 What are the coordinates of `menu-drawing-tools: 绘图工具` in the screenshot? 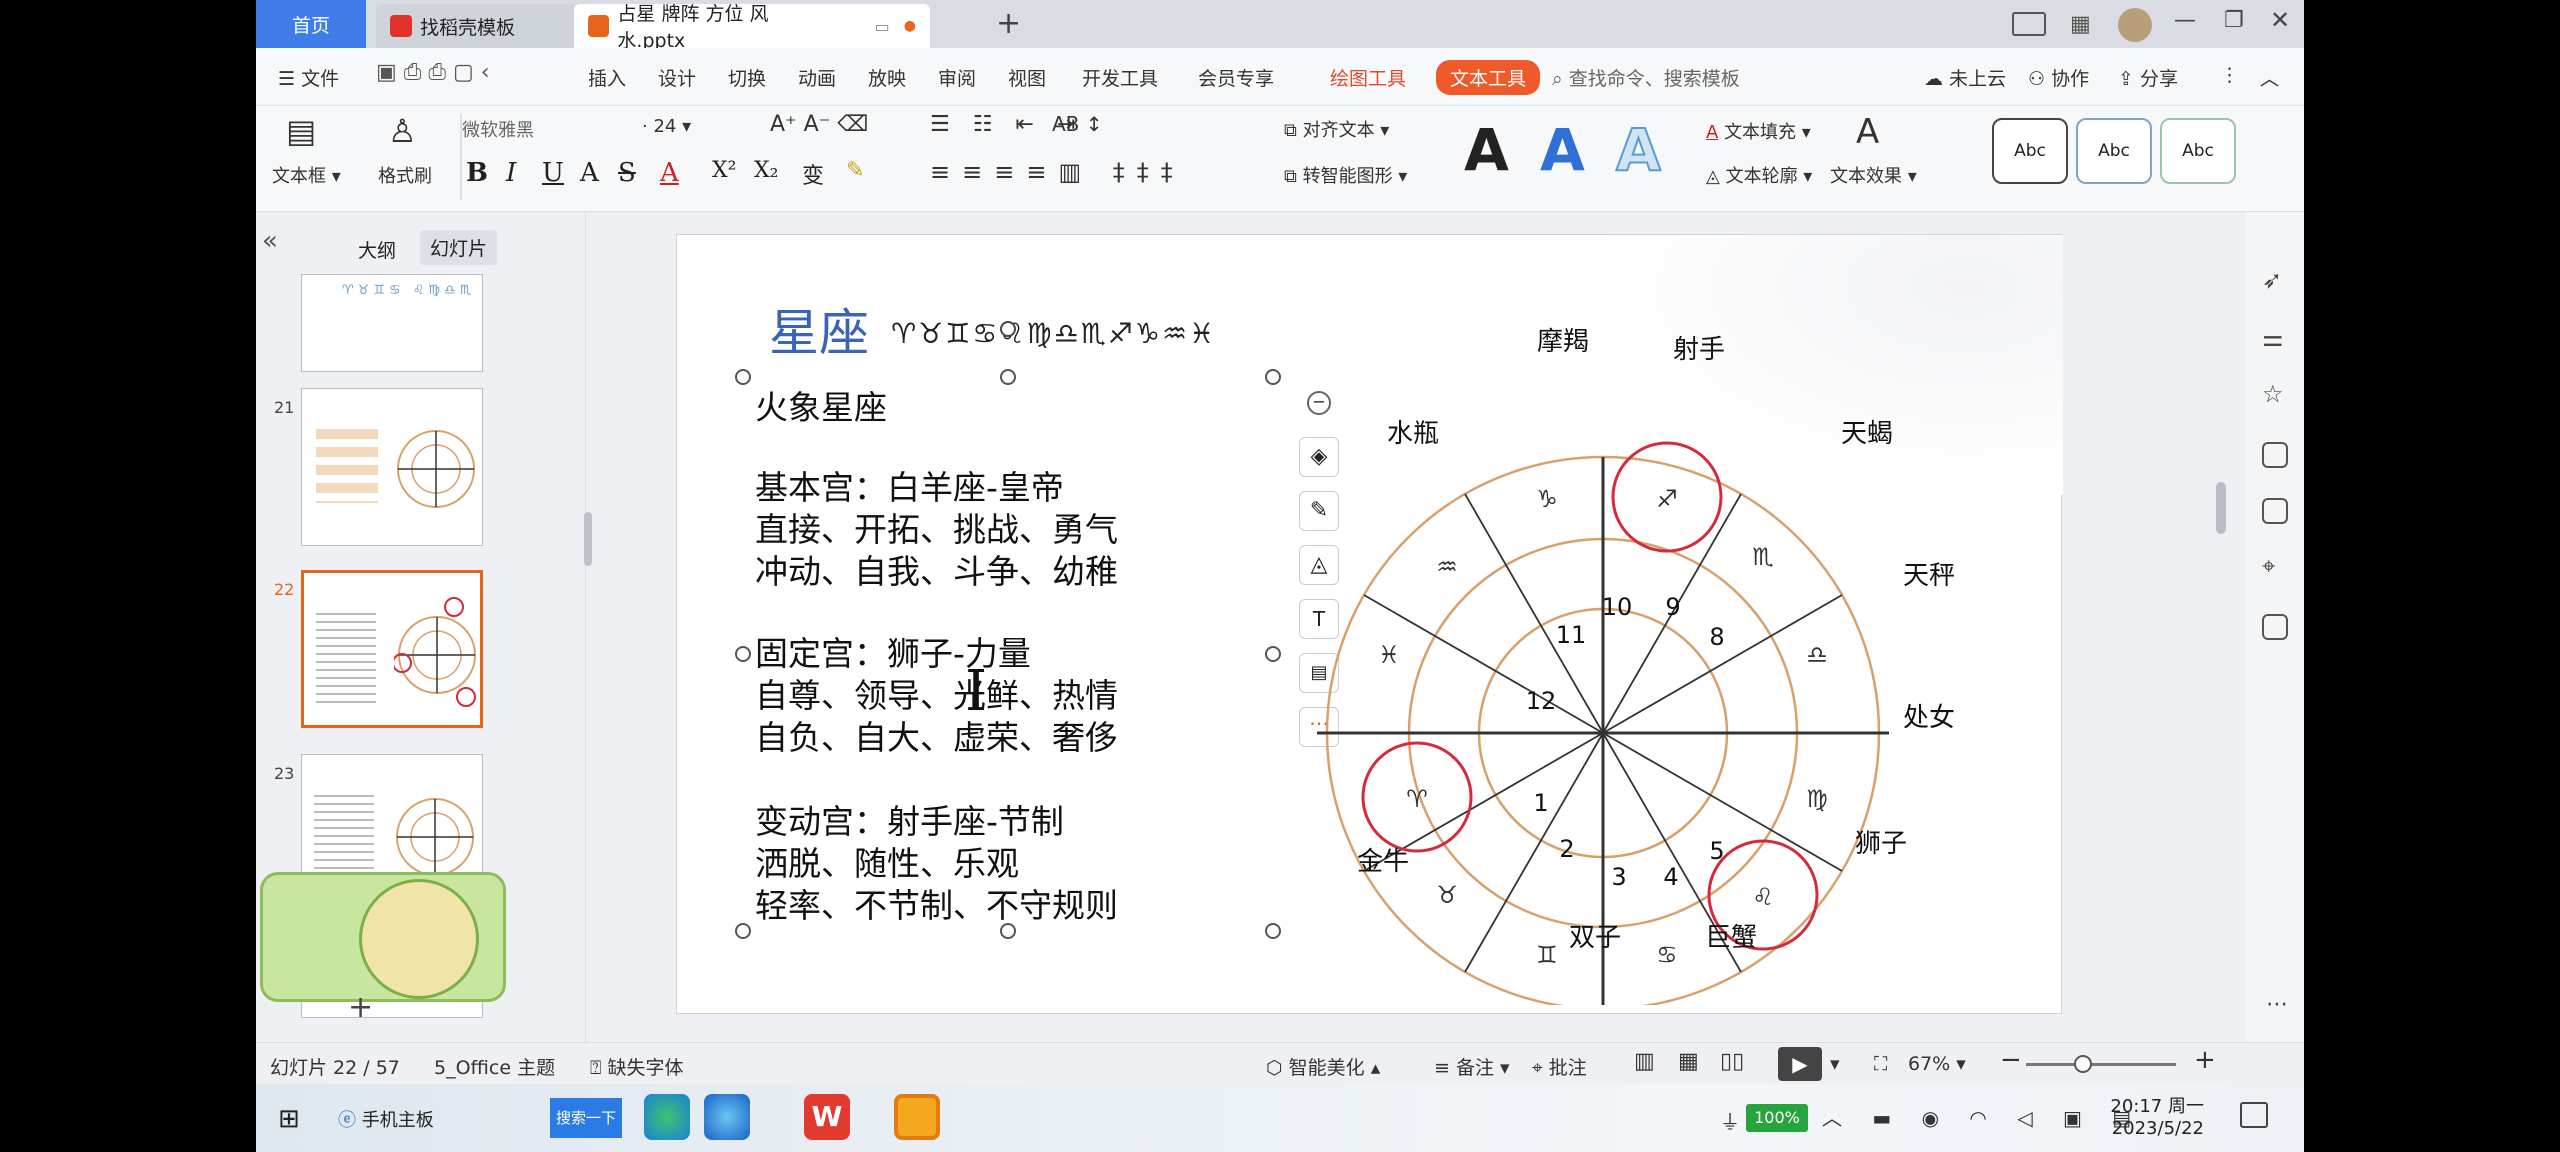 It's located at (1368, 77).